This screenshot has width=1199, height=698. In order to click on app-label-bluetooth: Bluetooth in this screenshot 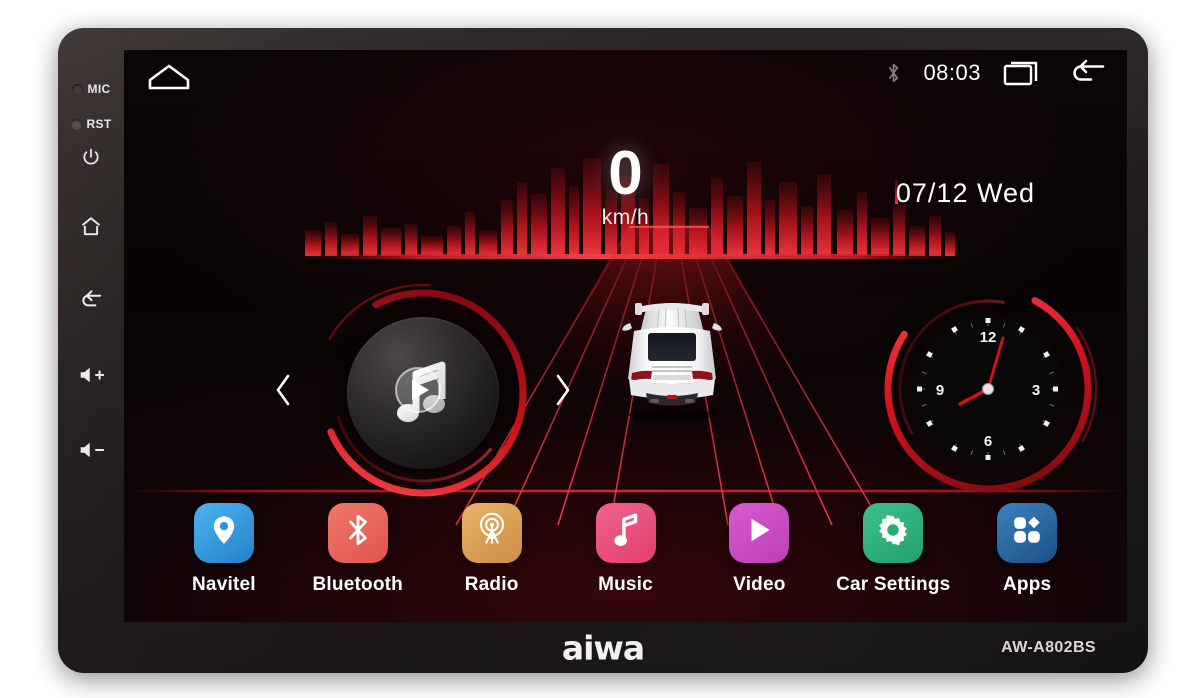, I will do `click(357, 584)`.